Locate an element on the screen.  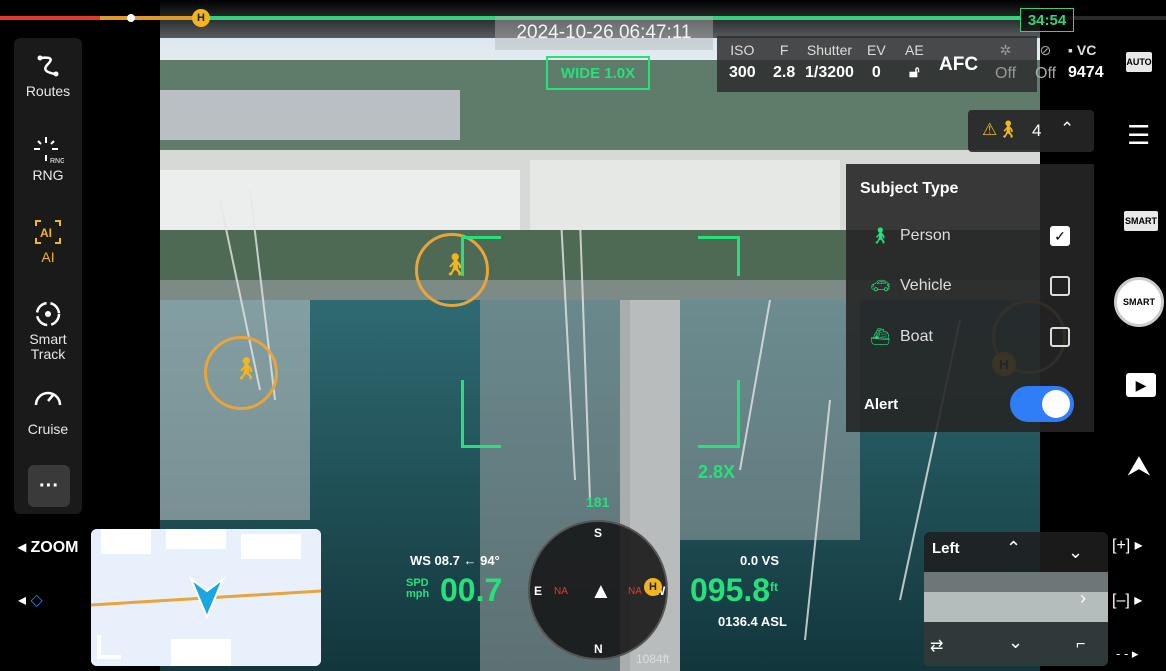
lock-icon: 🔓︎ is located at coordinates (914, 72).